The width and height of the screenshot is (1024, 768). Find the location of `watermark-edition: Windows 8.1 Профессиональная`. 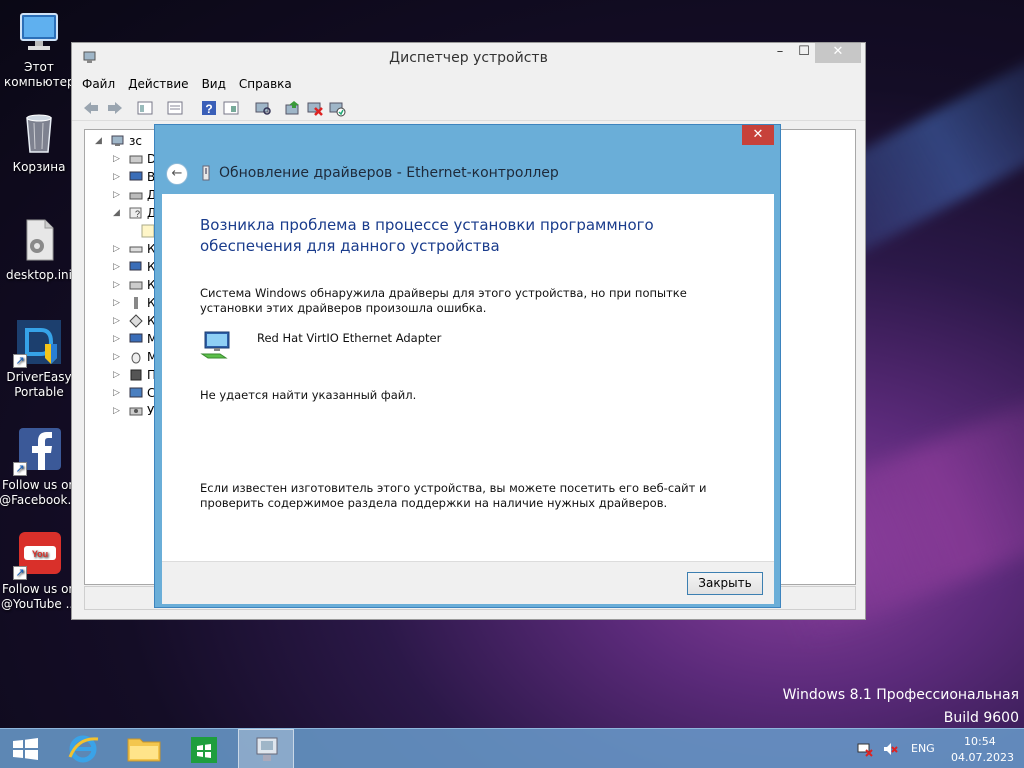

watermark-edition: Windows 8.1 Профессиональная is located at coordinates (900, 695).